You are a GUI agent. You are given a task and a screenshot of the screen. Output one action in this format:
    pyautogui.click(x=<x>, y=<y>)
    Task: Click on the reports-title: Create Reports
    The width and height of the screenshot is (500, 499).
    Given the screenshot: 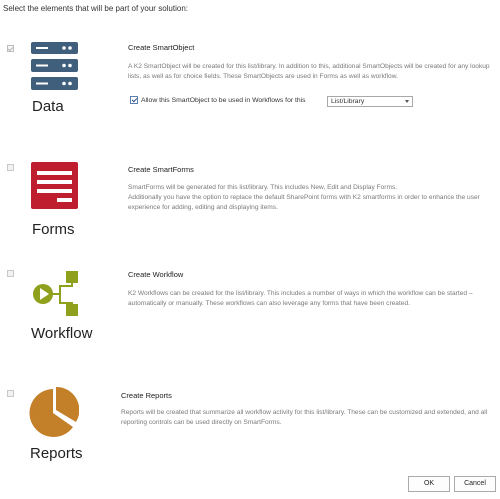 What is the action you would take?
    pyautogui.click(x=146, y=395)
    